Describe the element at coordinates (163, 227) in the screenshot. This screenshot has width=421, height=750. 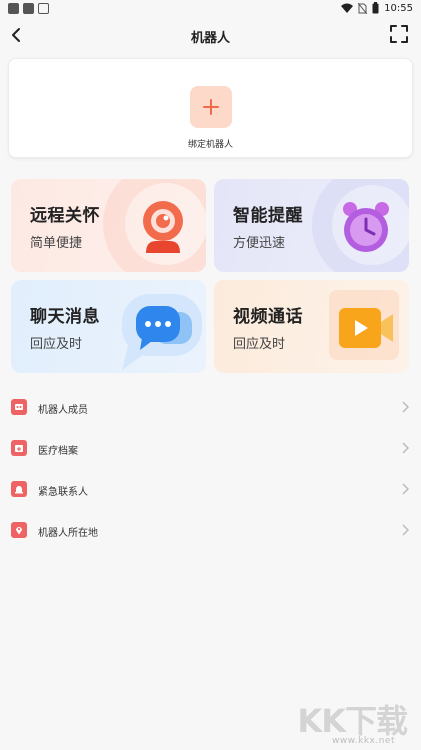
I see `camera-icon` at that location.